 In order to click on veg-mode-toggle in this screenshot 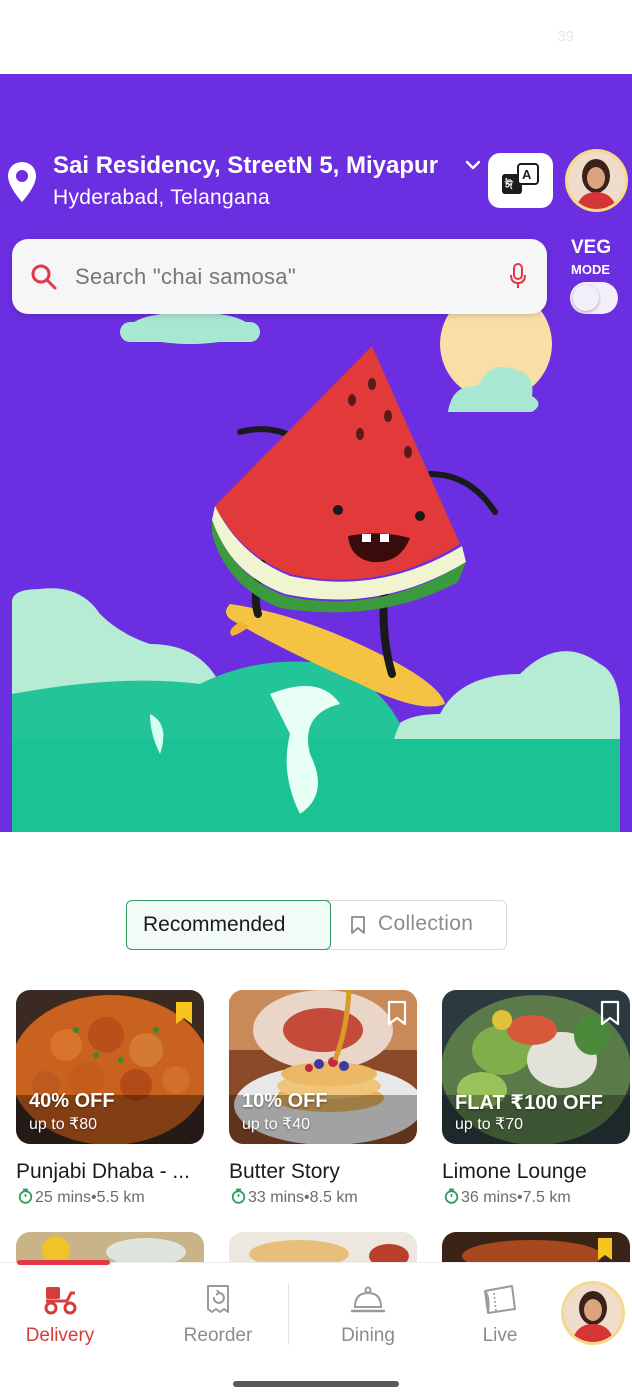, I will do `click(594, 298)`.